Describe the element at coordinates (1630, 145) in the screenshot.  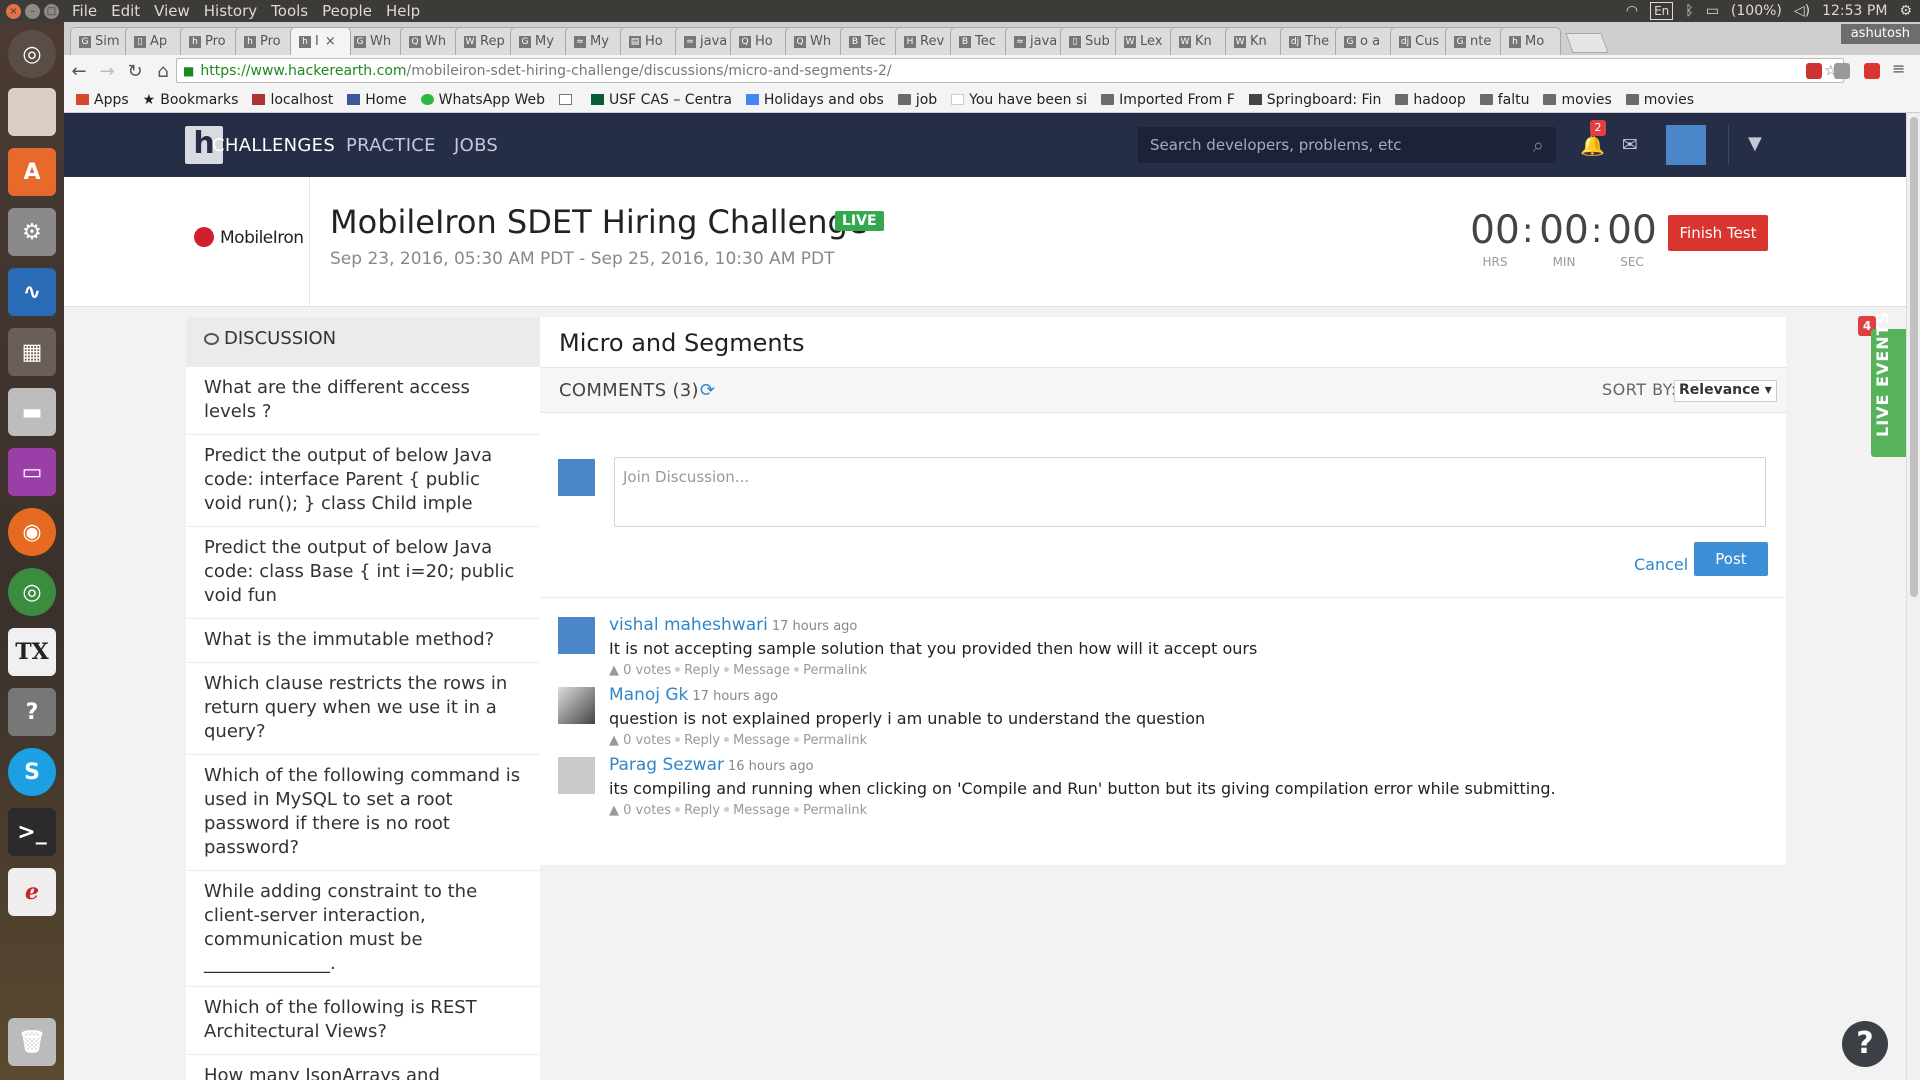
I see `mail-icon: ✉` at that location.